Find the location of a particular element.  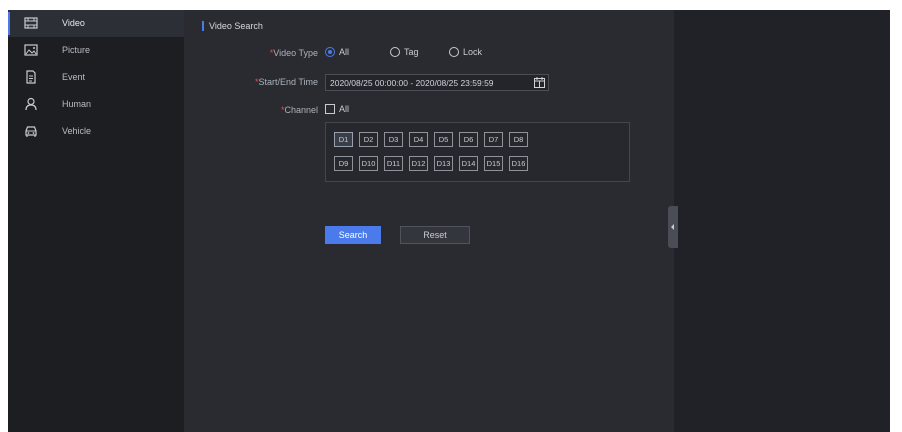

channel-d7: D7 is located at coordinates (493, 139).